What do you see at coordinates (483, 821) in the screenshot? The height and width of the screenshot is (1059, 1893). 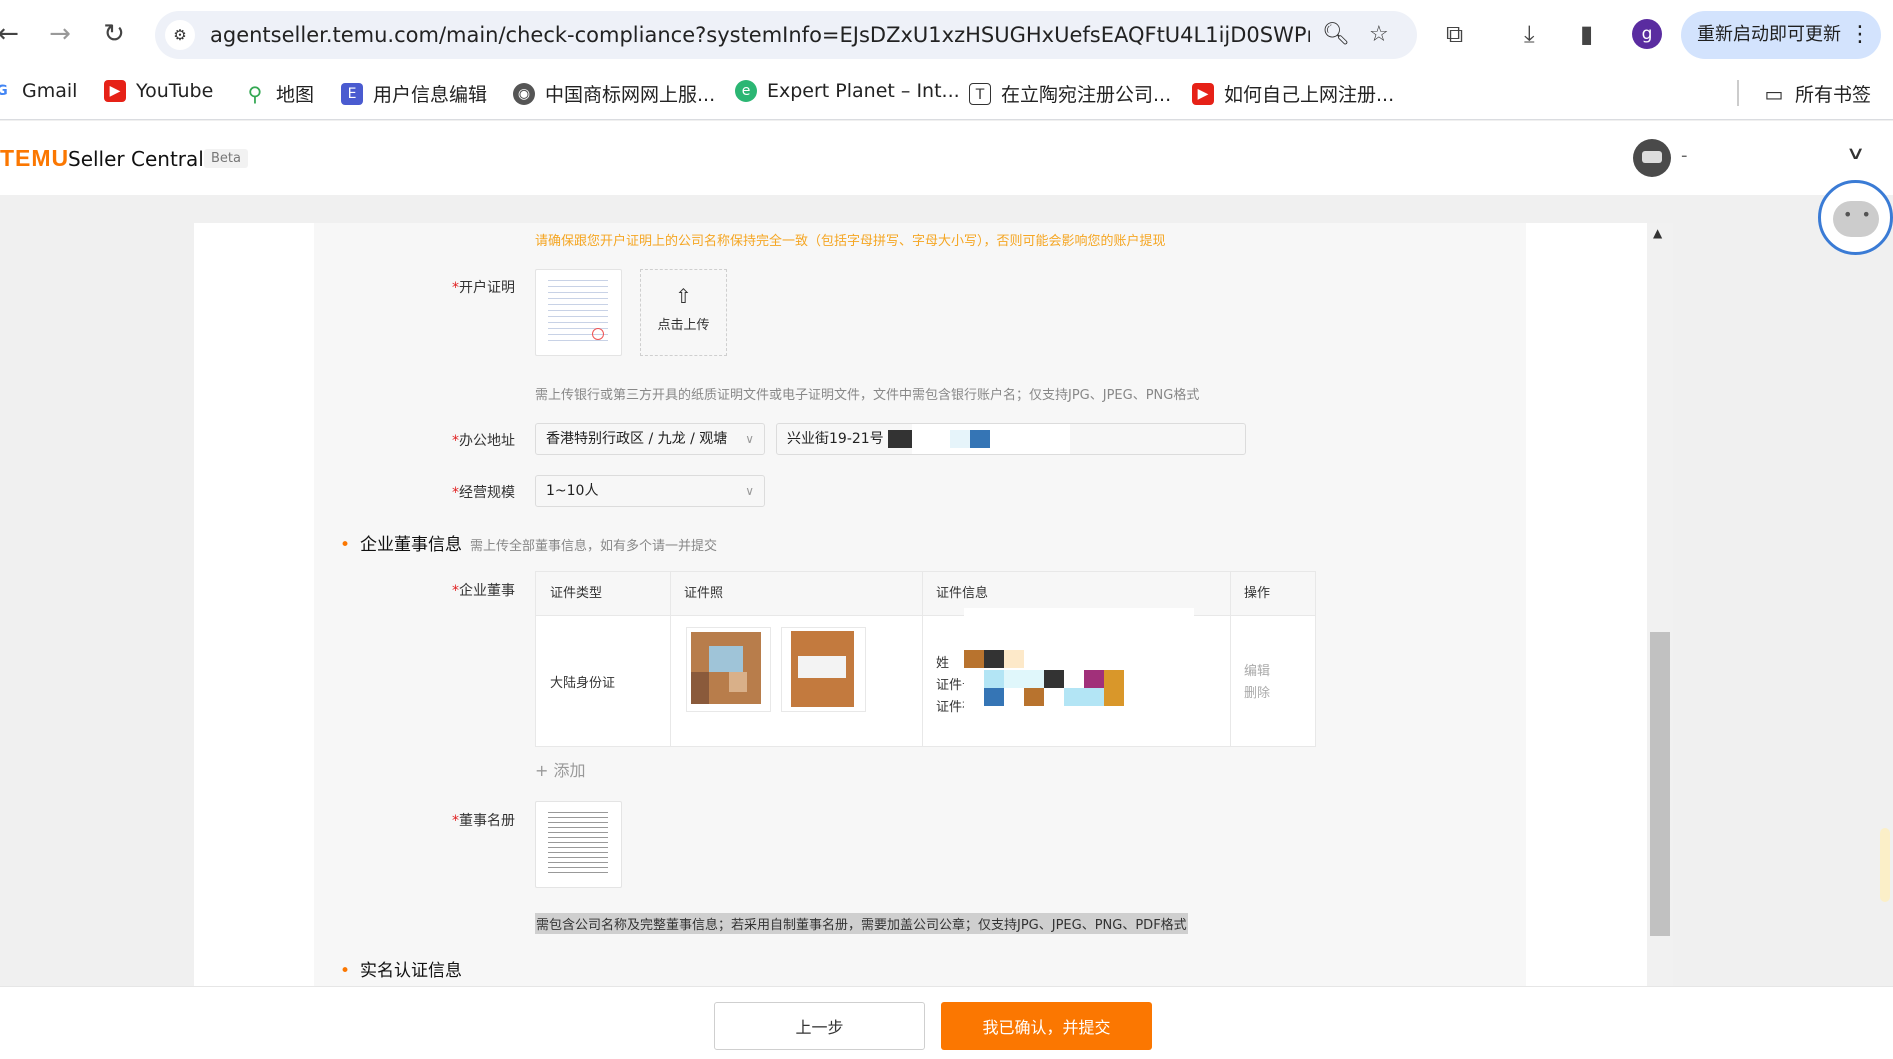 I see `register-label: *董事名册` at bounding box center [483, 821].